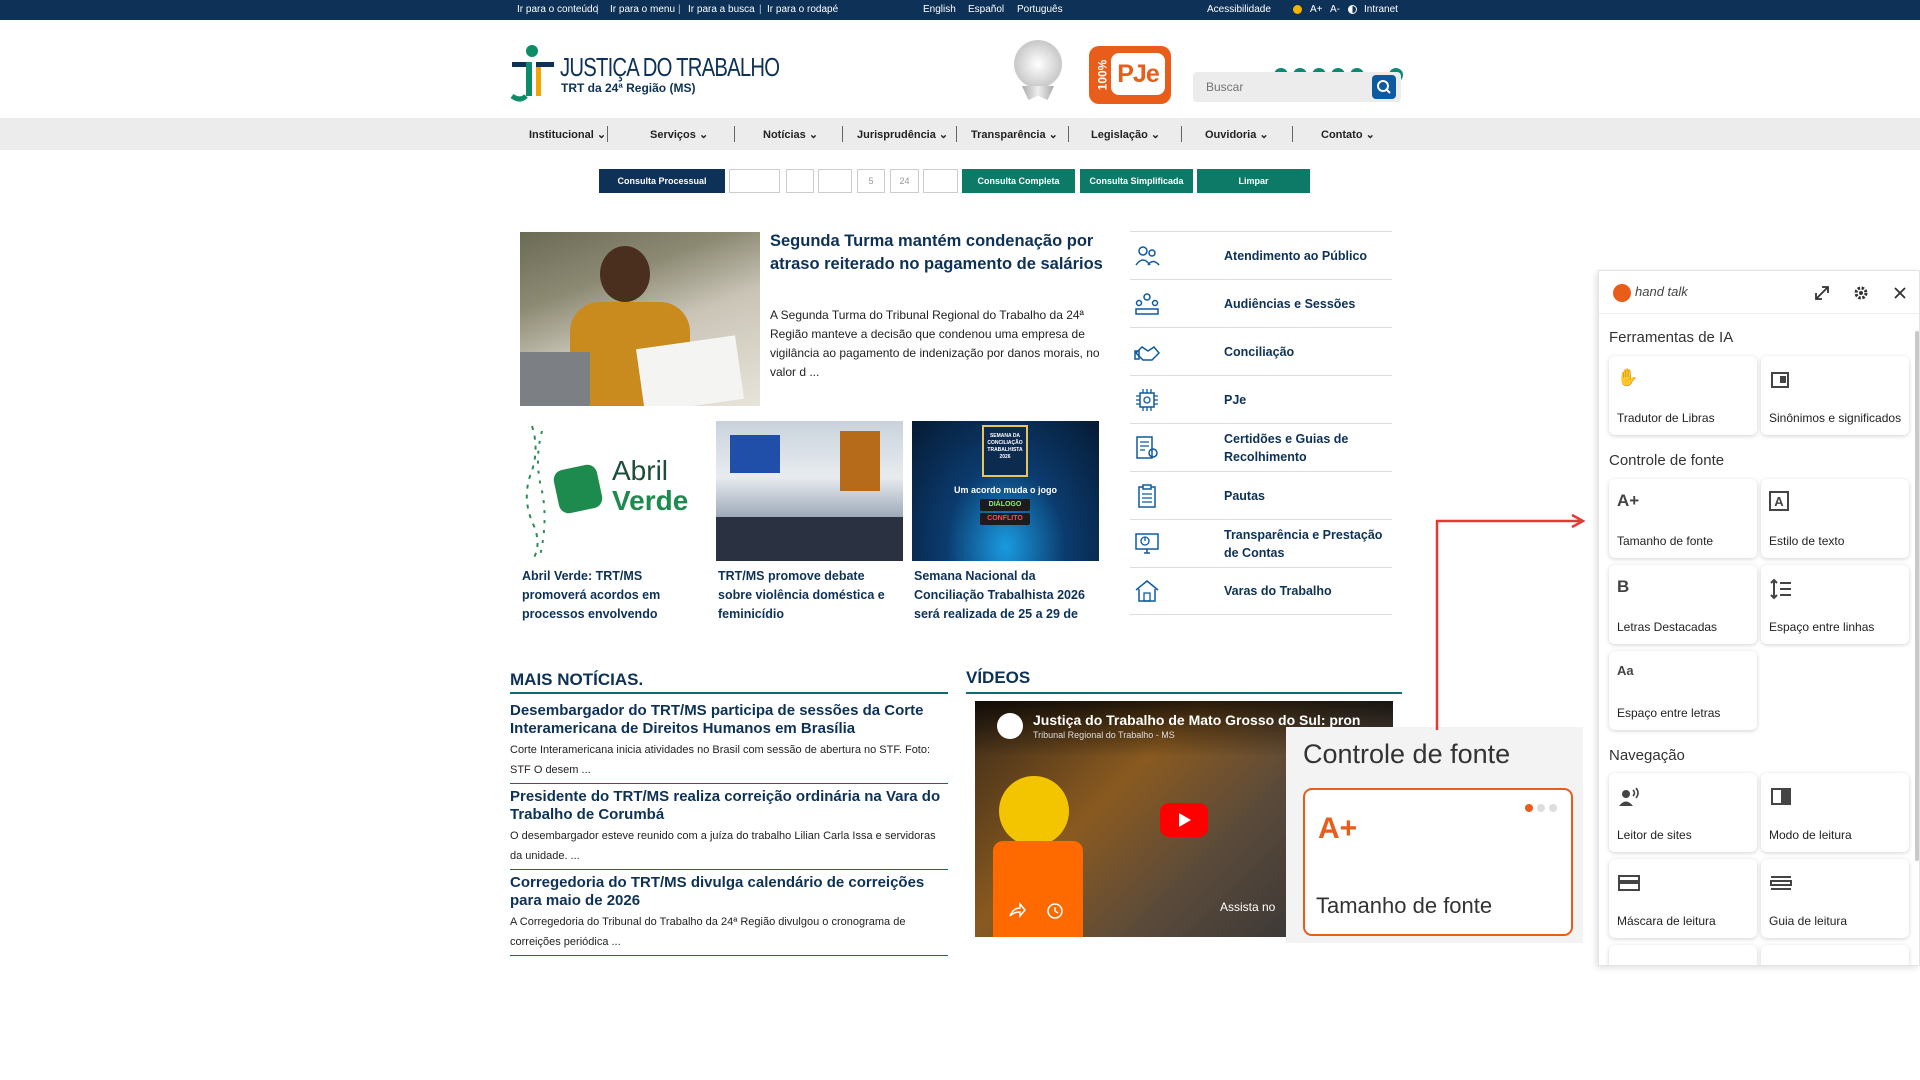  I want to click on play-icon, so click(1185, 820).